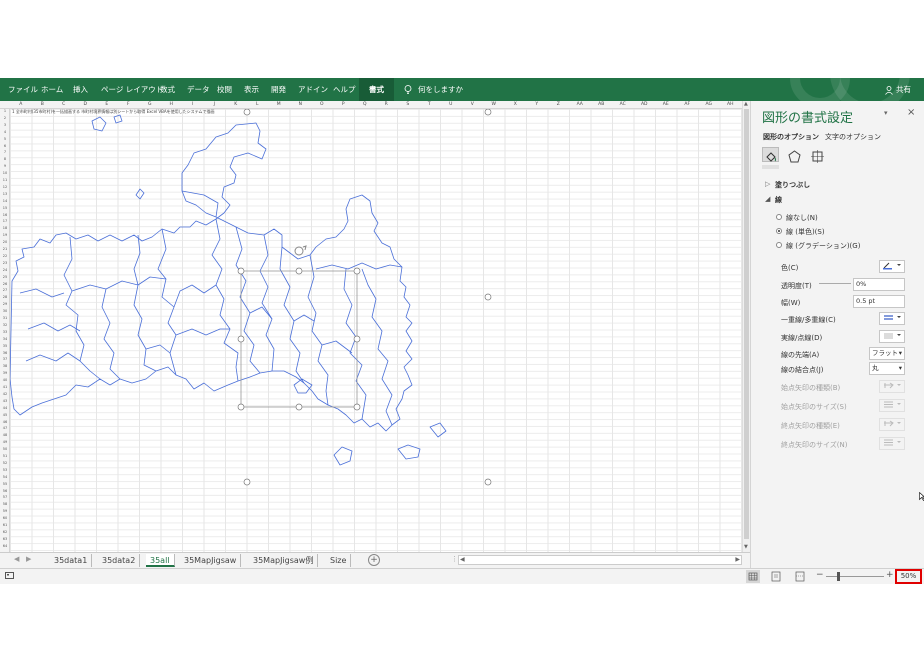 The height and width of the screenshot is (660, 924). Describe the element at coordinates (5, 415) in the screenshot. I see `row-header-cell: 45` at that location.